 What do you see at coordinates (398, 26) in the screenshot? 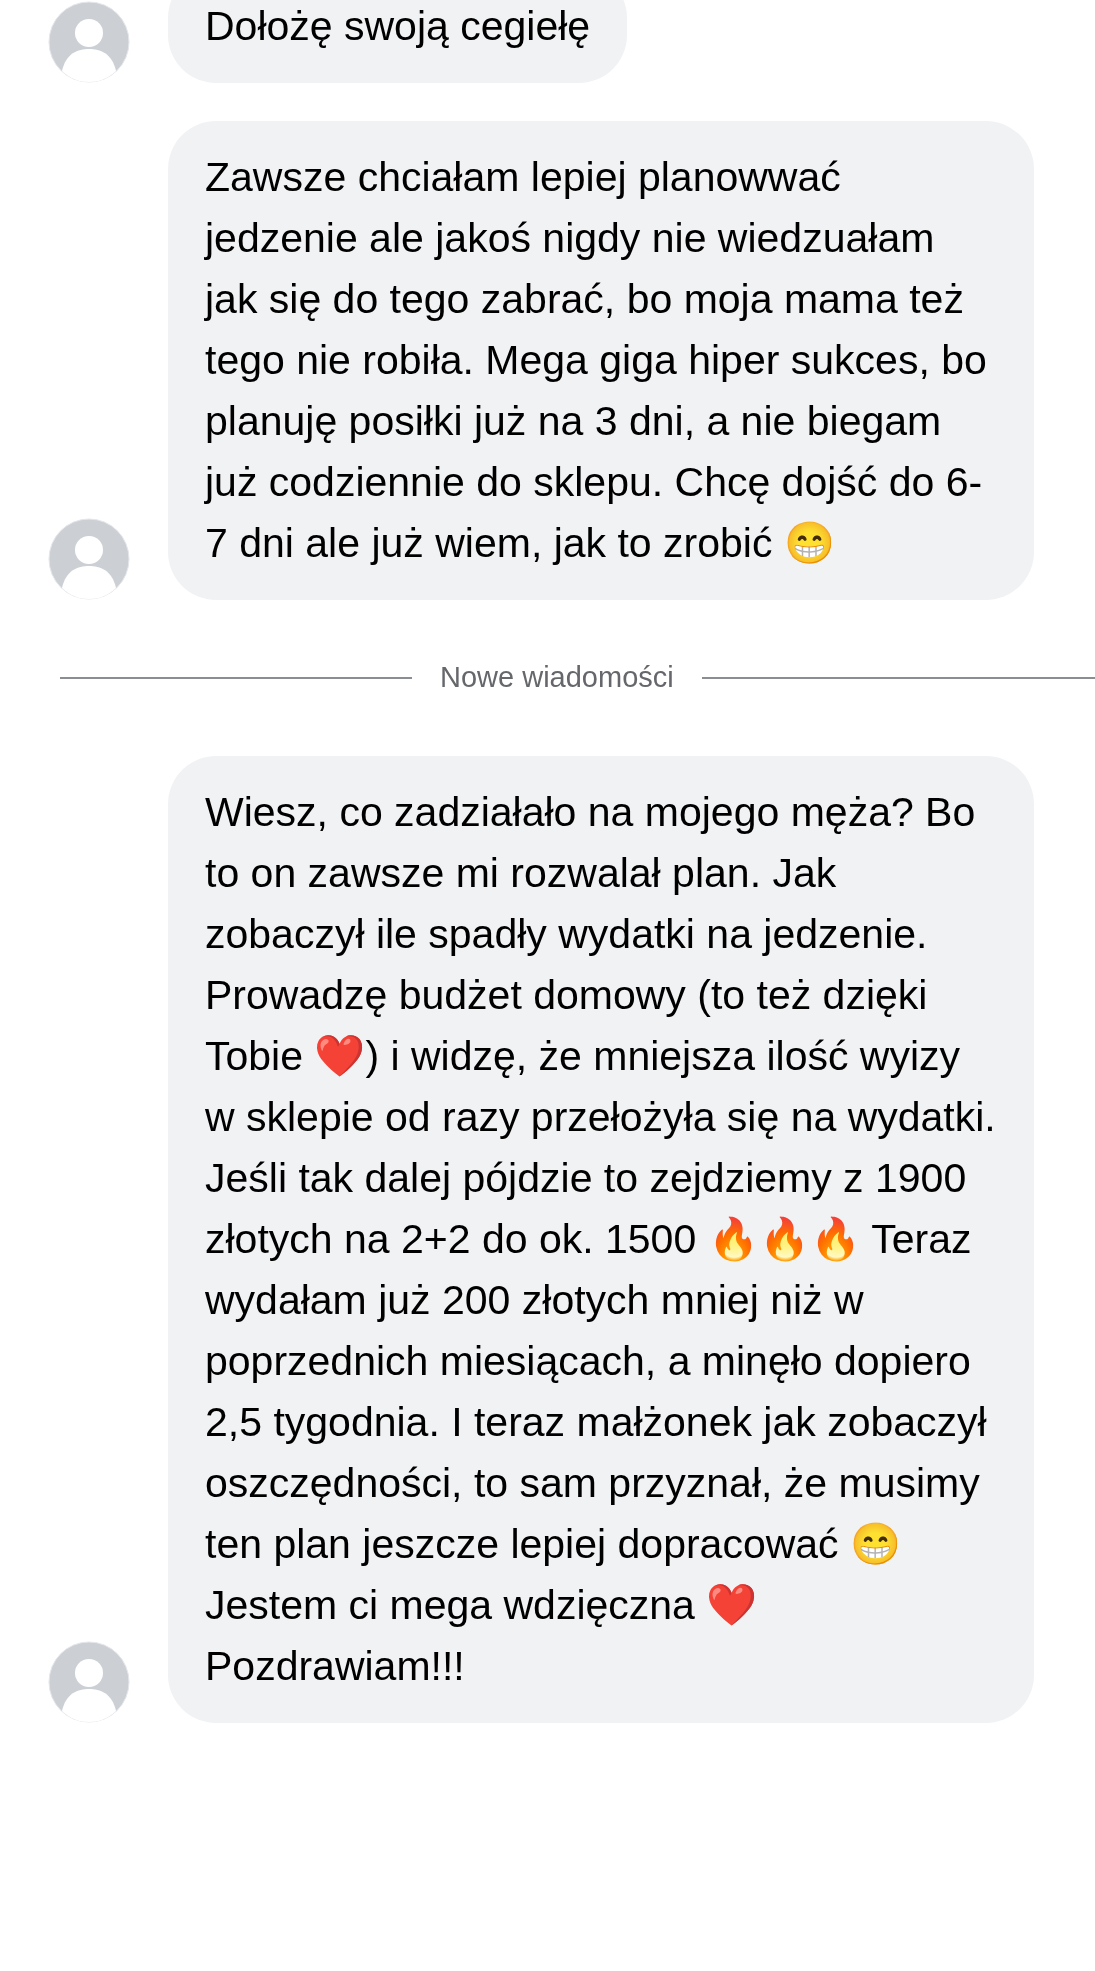
I see `message-text: Dołożę swoją cegiełę` at bounding box center [398, 26].